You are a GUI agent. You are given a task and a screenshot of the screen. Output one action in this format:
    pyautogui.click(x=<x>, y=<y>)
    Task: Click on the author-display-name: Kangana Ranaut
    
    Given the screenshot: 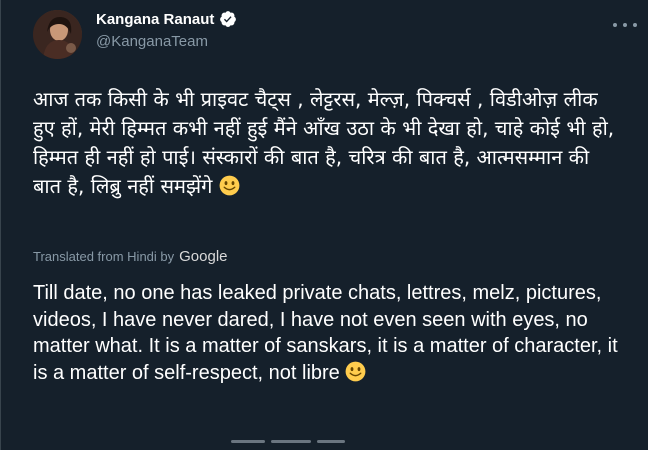 What is the action you would take?
    pyautogui.click(x=166, y=19)
    